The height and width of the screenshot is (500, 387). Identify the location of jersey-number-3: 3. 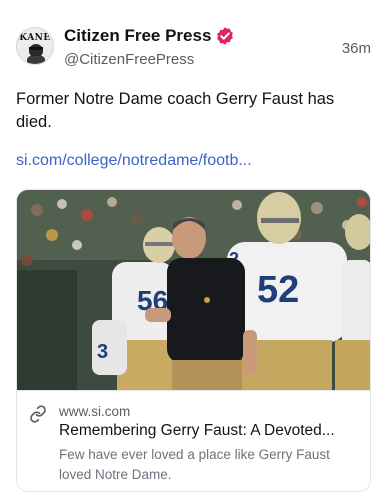
(102, 352).